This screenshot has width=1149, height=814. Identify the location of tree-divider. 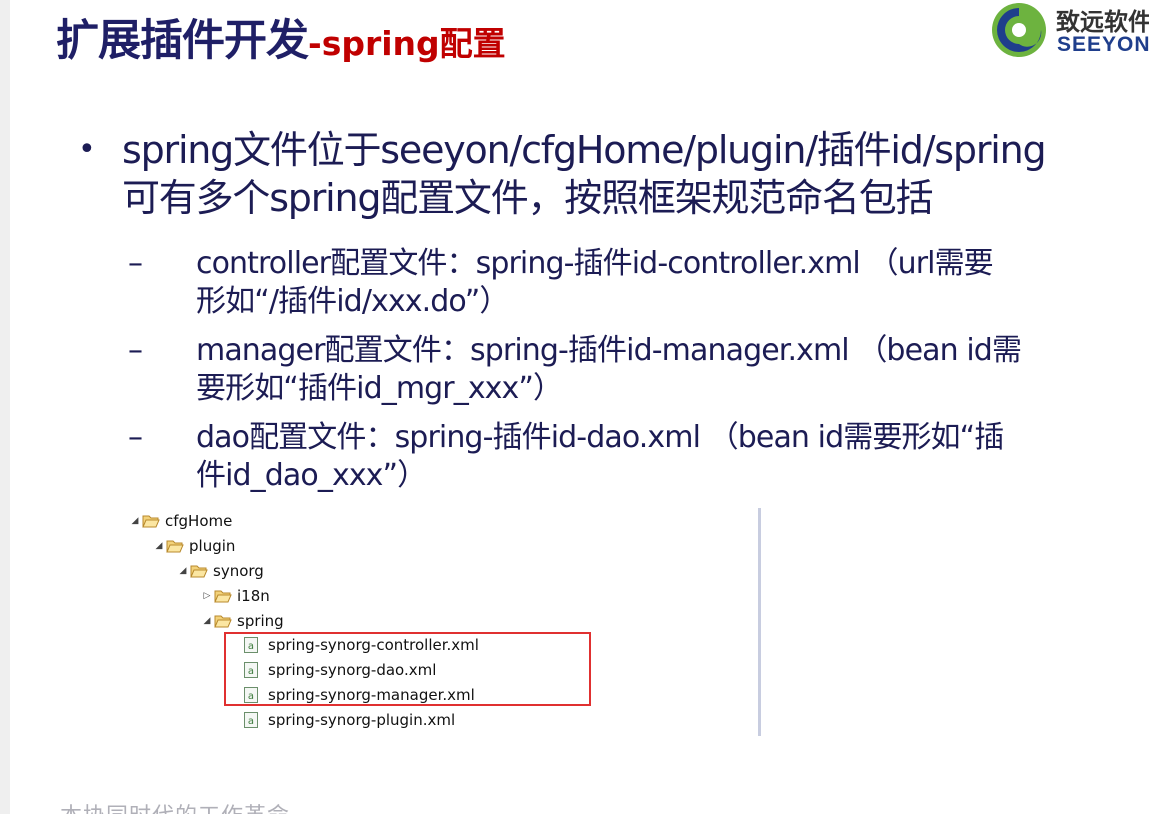
(759, 622).